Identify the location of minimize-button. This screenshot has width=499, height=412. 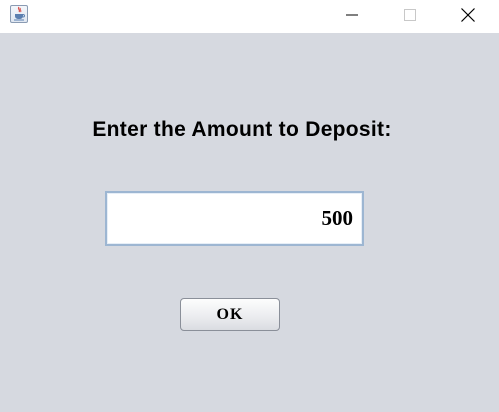
(352, 15).